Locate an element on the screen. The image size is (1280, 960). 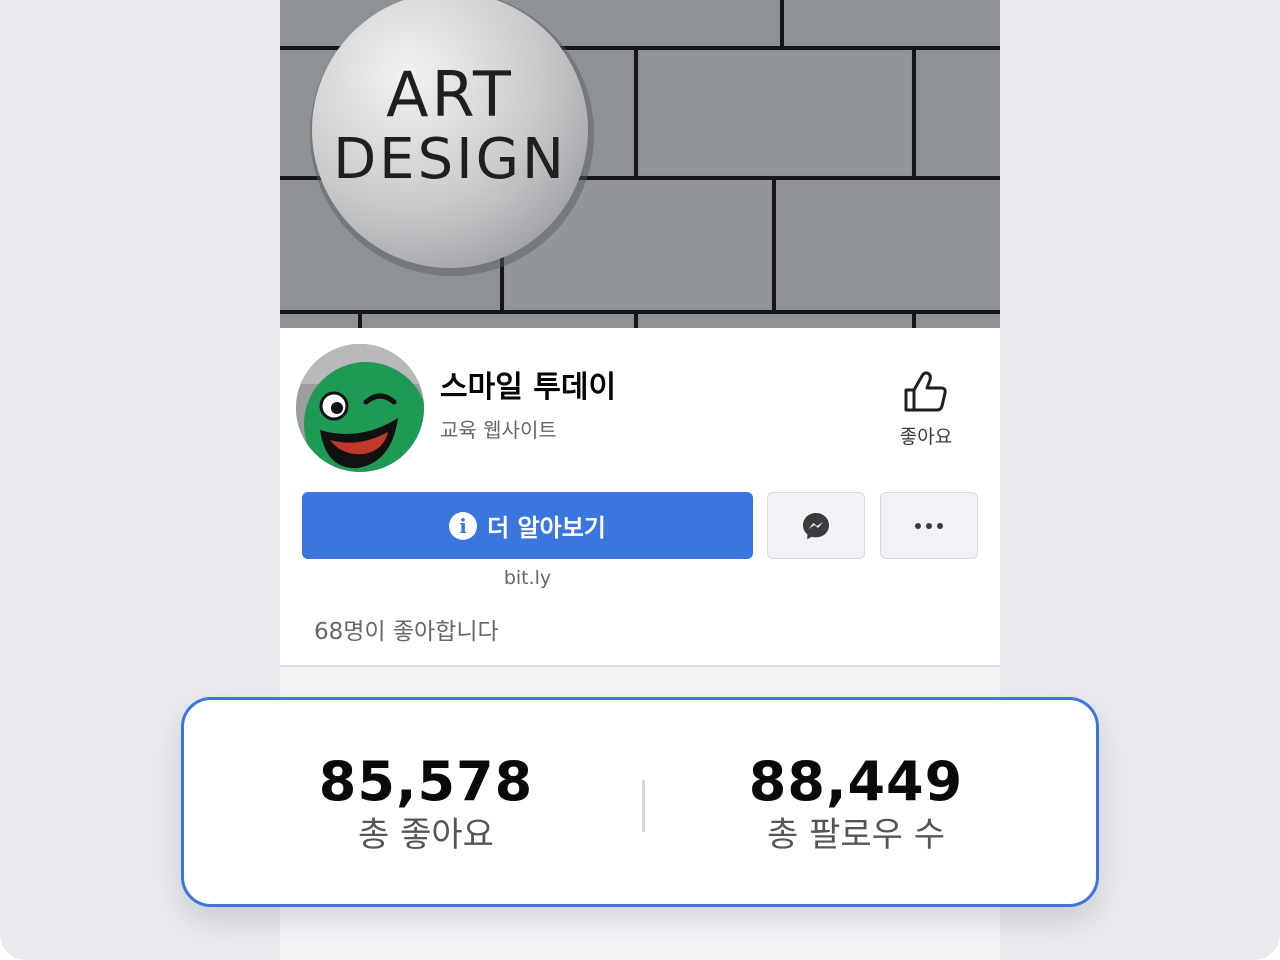
total-likes-value: 85,578 is located at coordinates (426, 781).